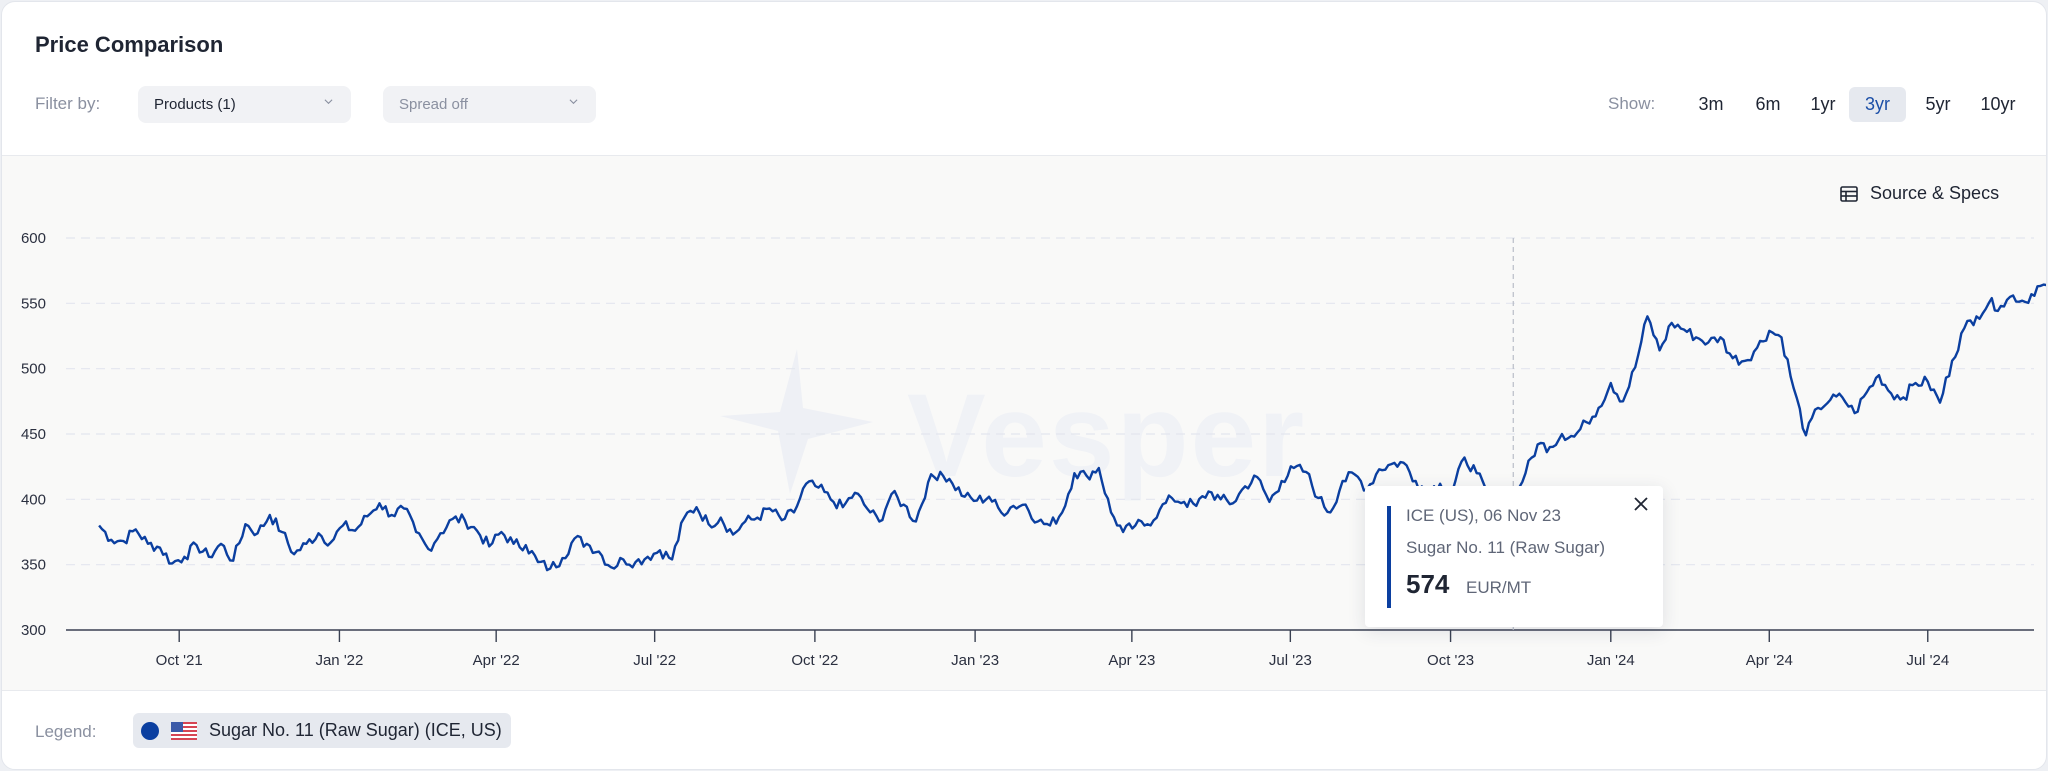  I want to click on us-flag-icon, so click(184, 730).